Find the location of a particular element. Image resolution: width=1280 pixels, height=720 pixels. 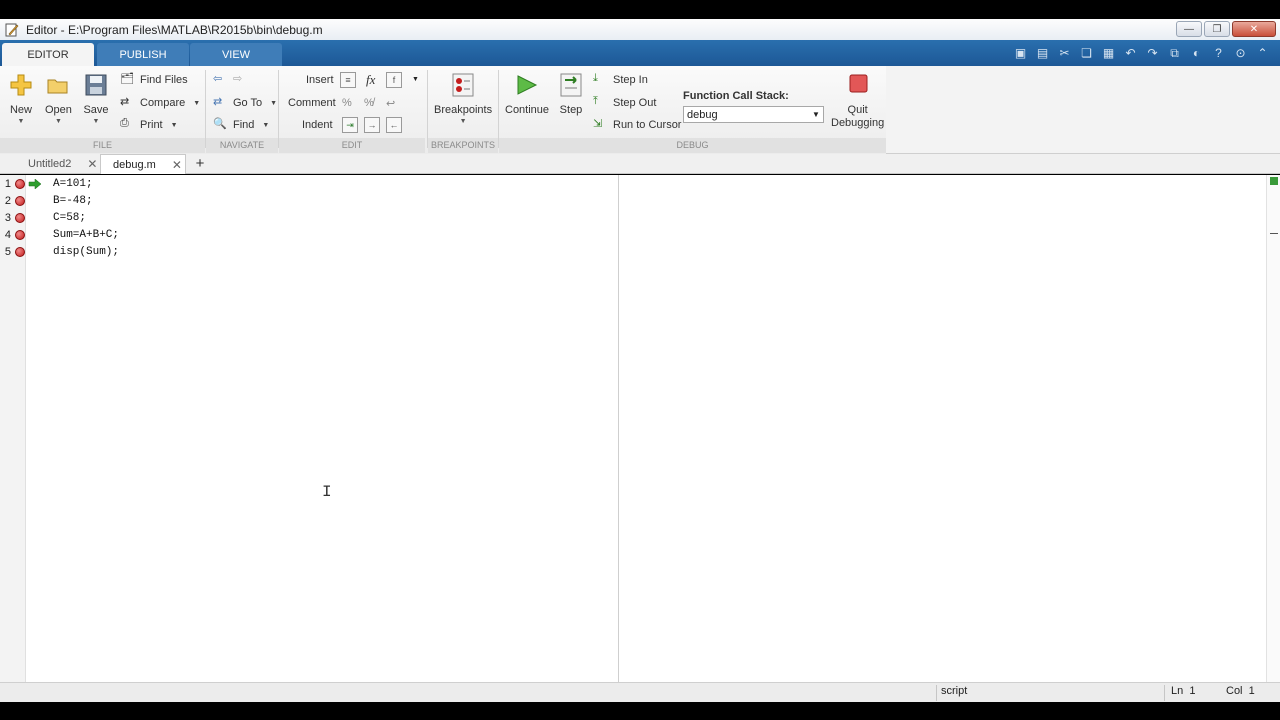

step-button: Step is located at coordinates (571, 94).